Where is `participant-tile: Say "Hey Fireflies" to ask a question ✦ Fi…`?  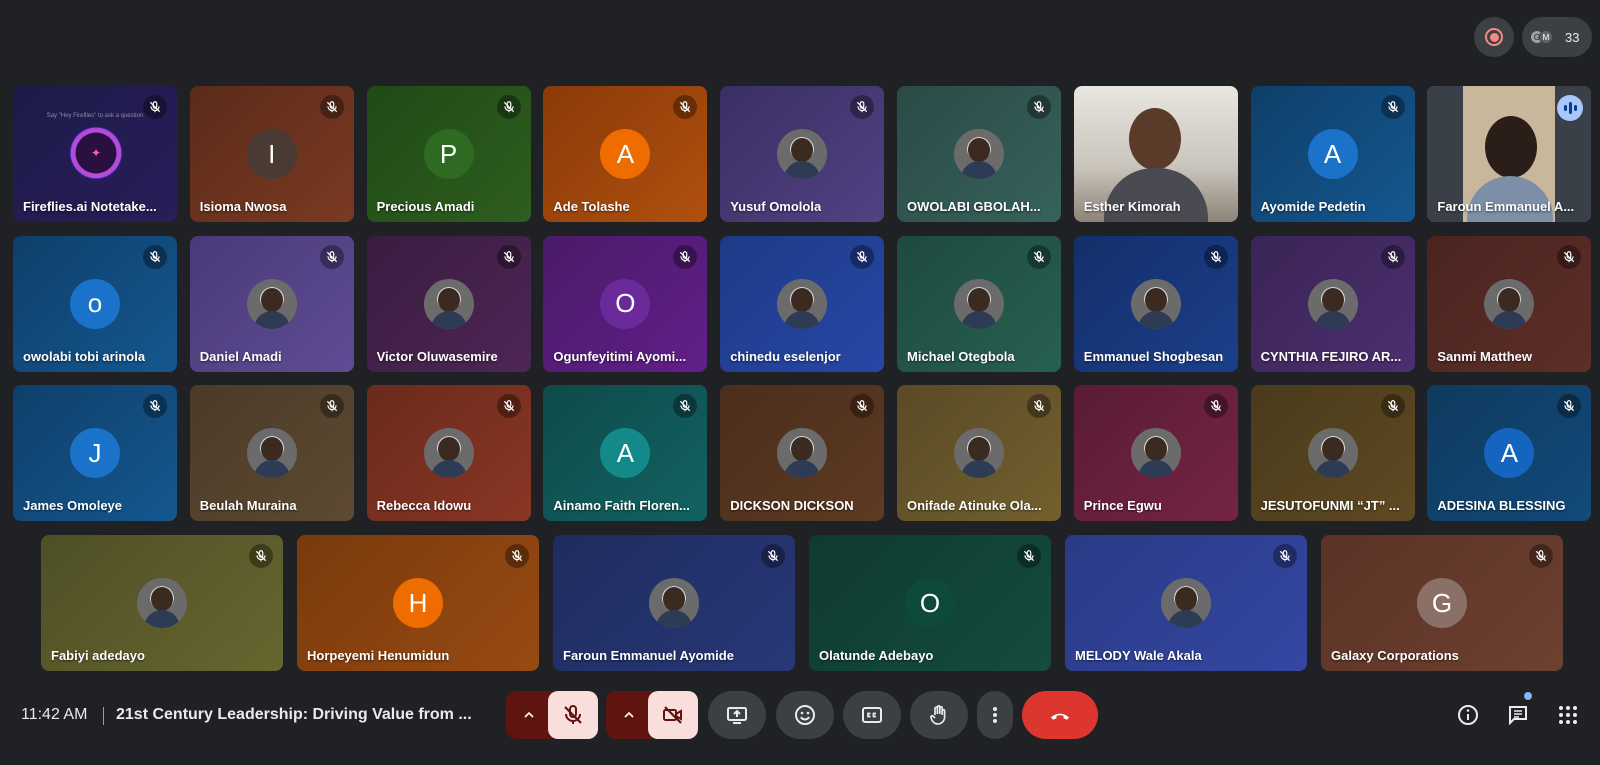 participant-tile: Say "Hey Fireflies" to ask a question ✦ Fi… is located at coordinates (95, 154).